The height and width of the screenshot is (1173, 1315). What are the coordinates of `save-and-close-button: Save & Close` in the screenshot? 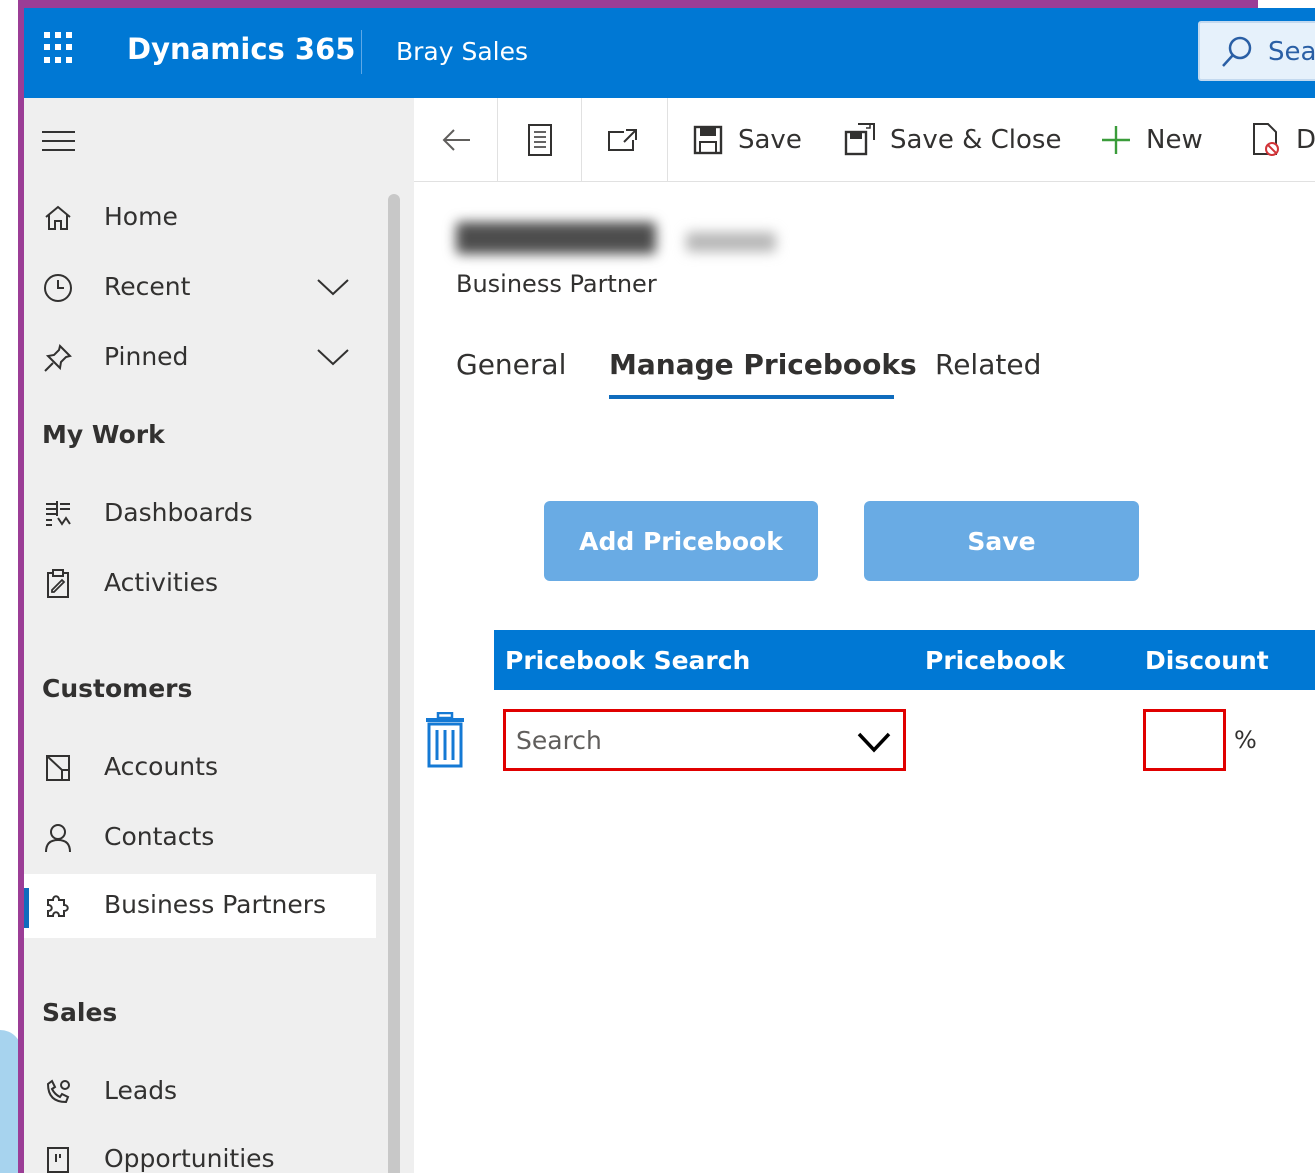 It's located at (952, 140).